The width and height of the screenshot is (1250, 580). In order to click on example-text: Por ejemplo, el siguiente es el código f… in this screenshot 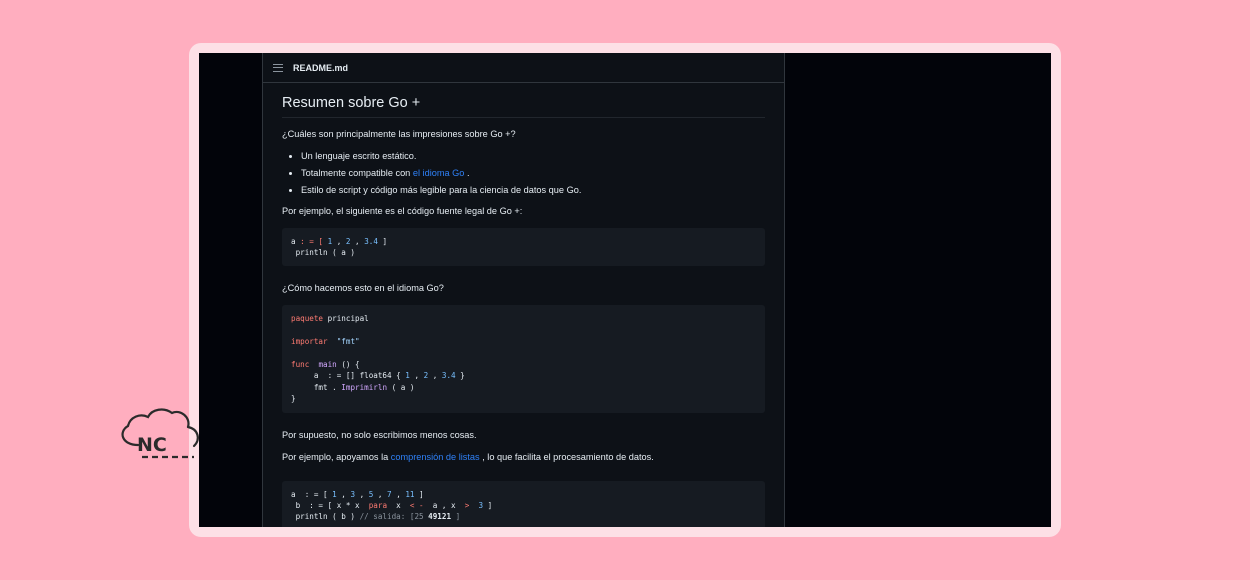, I will do `click(402, 210)`.